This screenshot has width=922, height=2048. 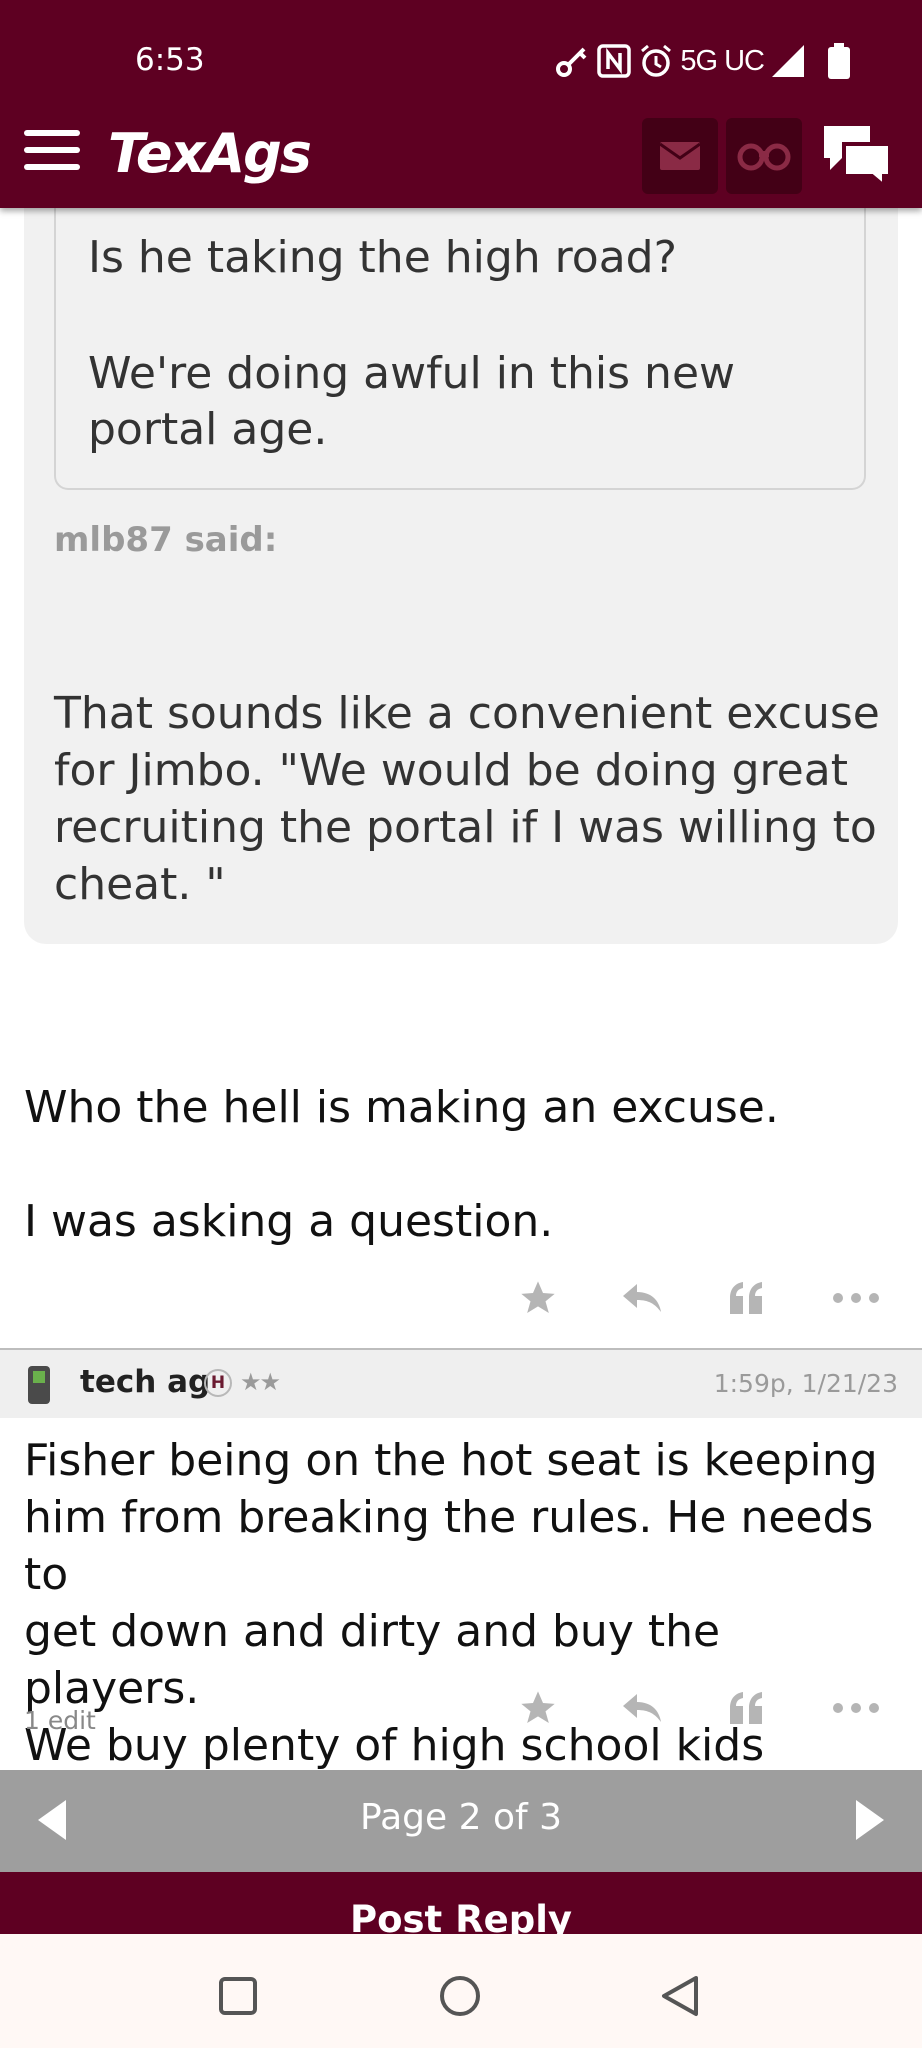 I want to click on battery-icon, so click(x=839, y=61).